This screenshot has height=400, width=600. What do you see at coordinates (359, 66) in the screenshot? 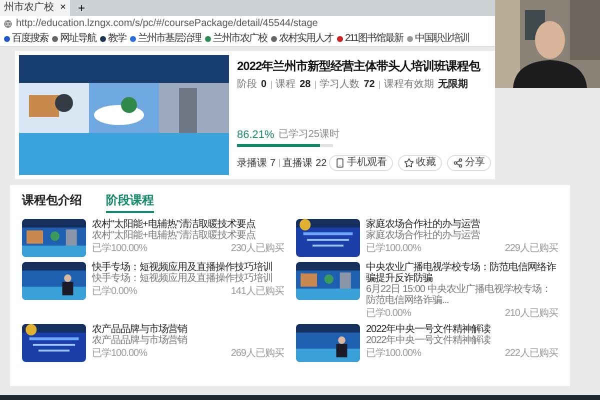
I see `package-title: 2022年兰州市新型经营主体带头人培训班课程包` at bounding box center [359, 66].